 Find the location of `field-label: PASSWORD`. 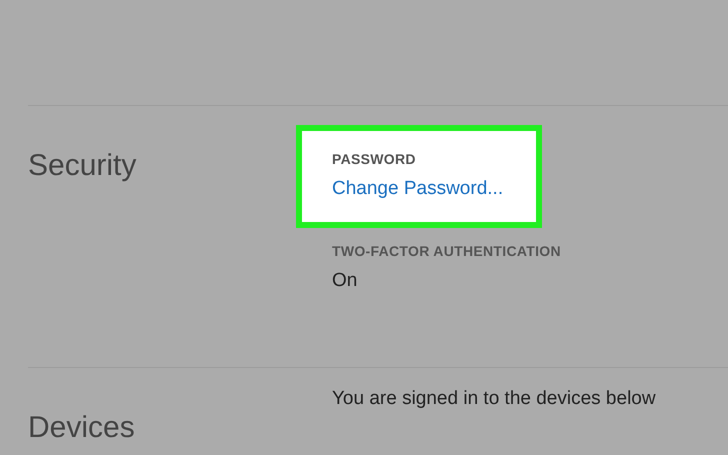

field-label: PASSWORD is located at coordinates (374, 159).